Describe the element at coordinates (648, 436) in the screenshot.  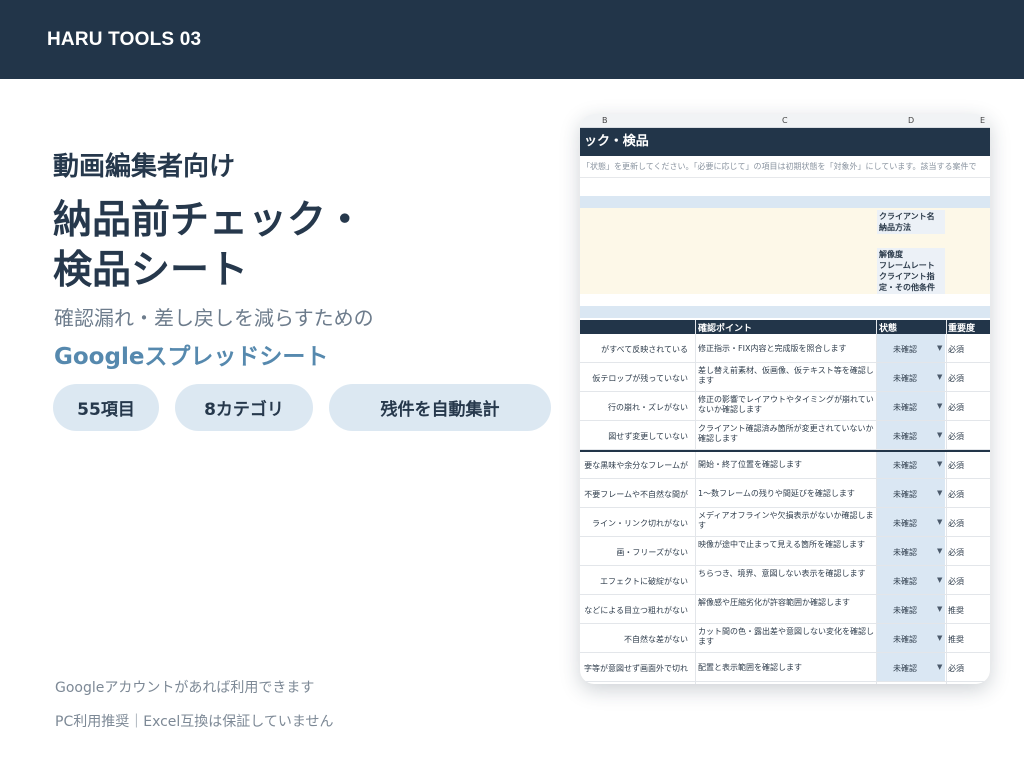
I see `check-item: 図せず変更していない` at that location.